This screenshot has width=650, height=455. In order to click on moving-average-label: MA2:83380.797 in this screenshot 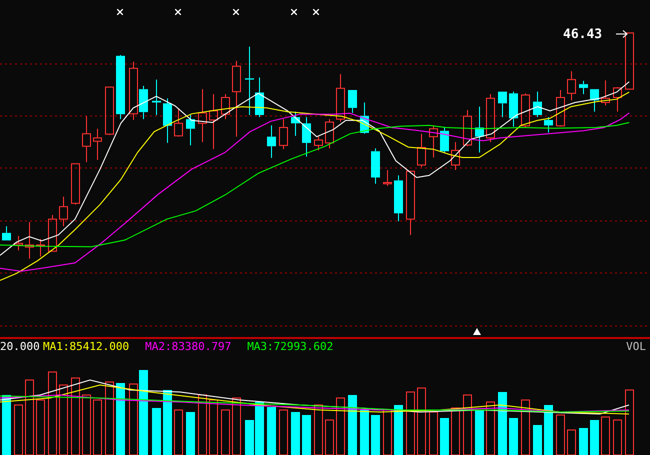, I will do `click(188, 347)`.